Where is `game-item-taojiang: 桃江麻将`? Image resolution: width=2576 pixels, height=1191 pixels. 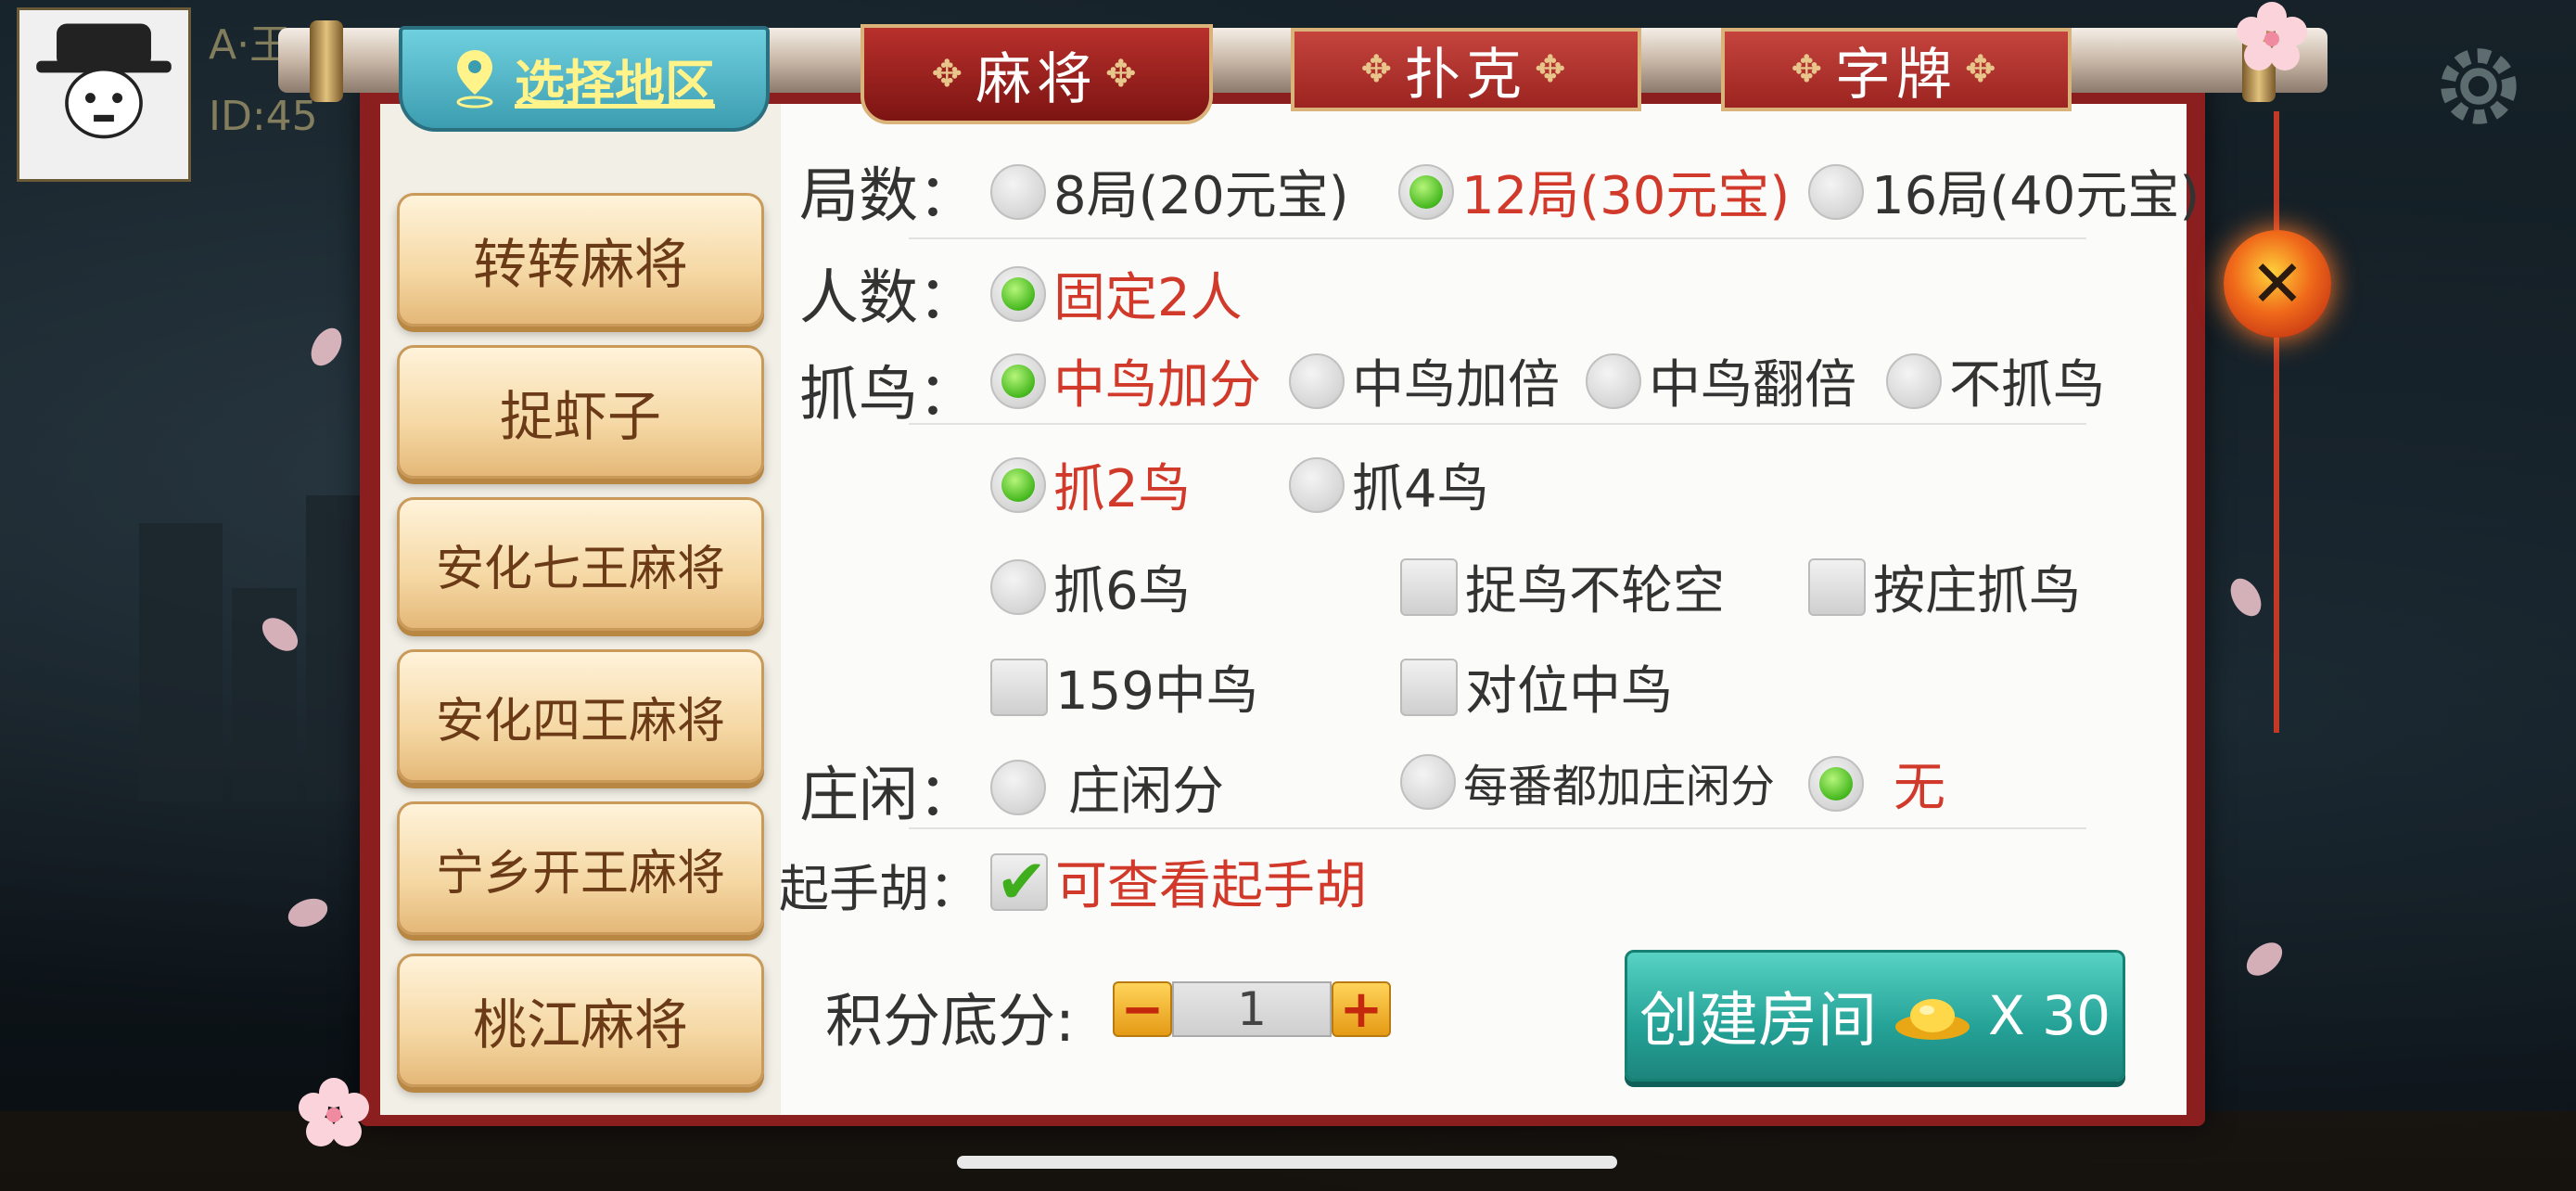
game-item-taojiang: 桃江麻将 is located at coordinates (580, 1021).